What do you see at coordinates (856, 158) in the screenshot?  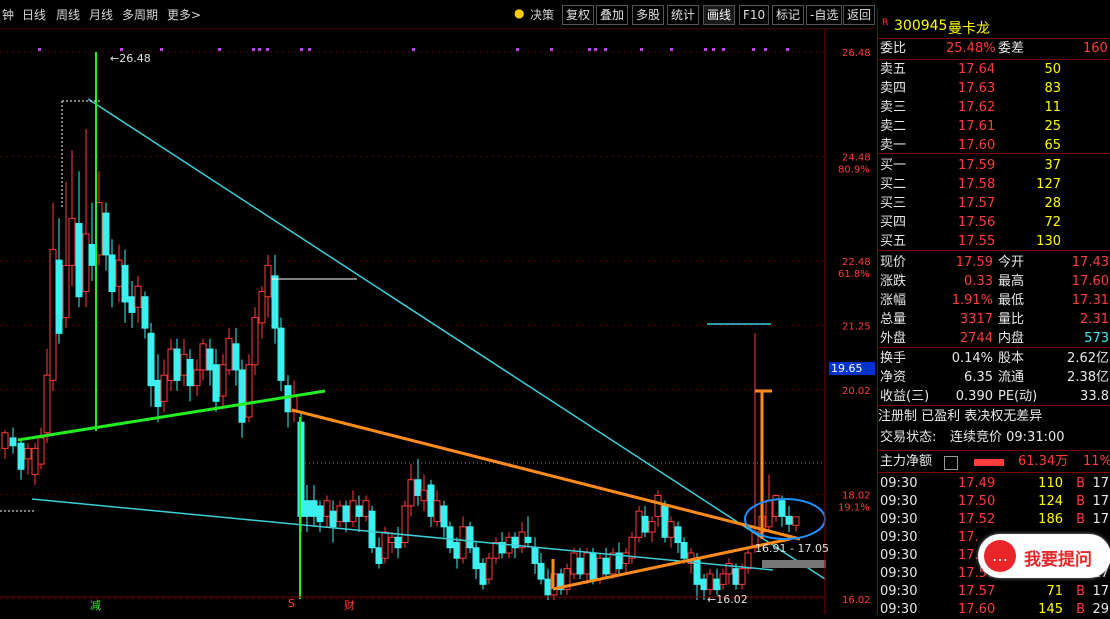 I see `price-tick-label: 24.48` at bounding box center [856, 158].